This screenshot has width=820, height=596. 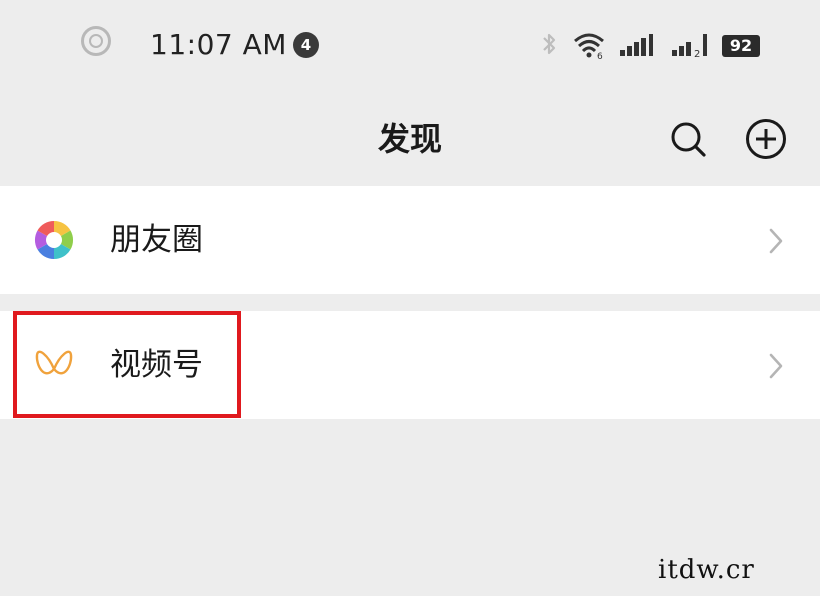 I want to click on notification-count-badge: 4, so click(x=306, y=45).